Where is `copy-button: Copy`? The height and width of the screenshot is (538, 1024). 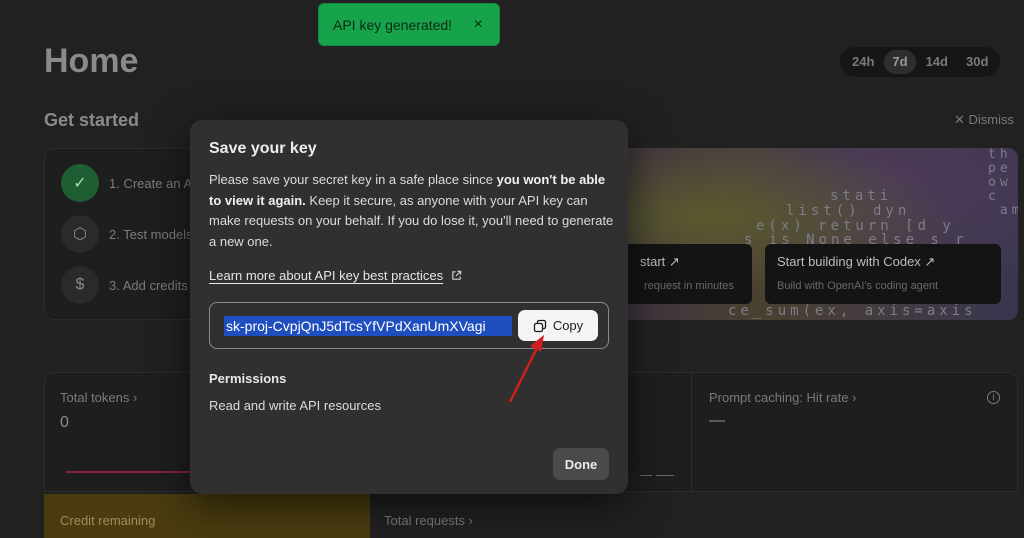
copy-button: Copy is located at coordinates (558, 325).